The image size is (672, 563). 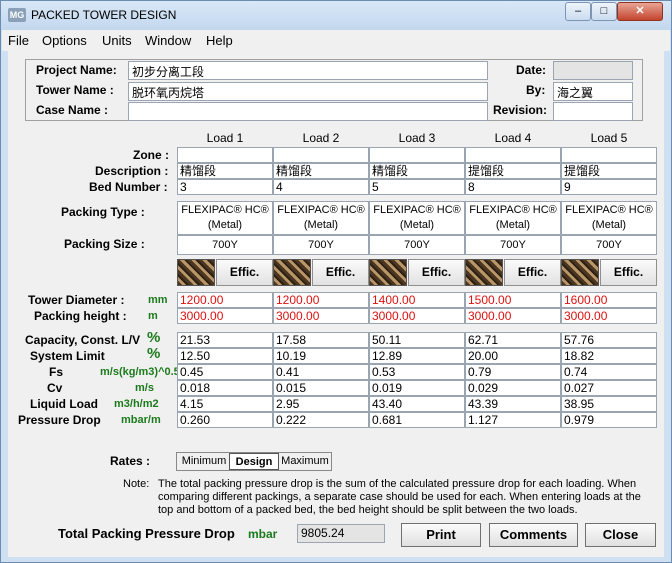 I want to click on system-limit-cell: 20.00, so click(x=513, y=356).